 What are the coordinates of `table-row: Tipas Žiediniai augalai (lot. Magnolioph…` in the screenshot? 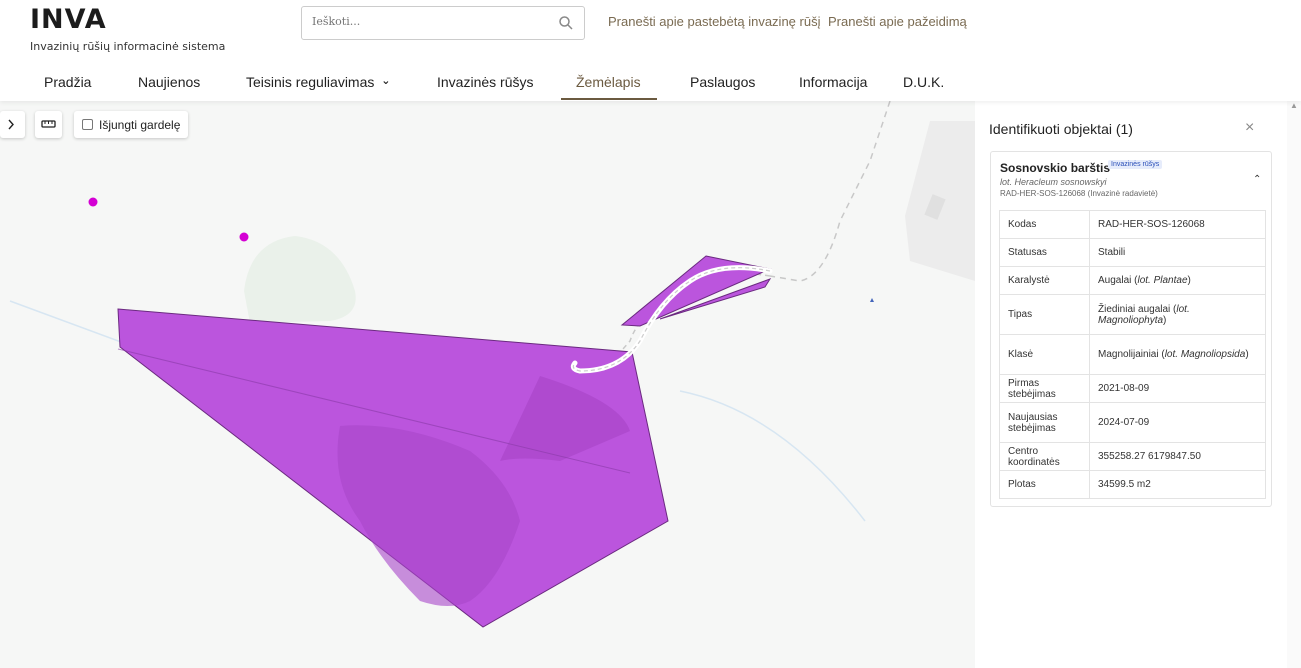 It's located at (1132, 314).